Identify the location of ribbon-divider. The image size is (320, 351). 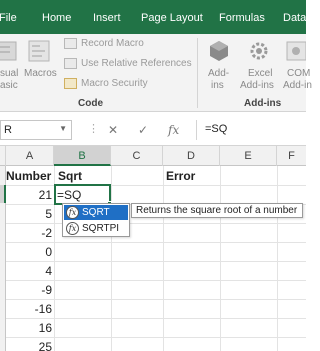
(197, 73).